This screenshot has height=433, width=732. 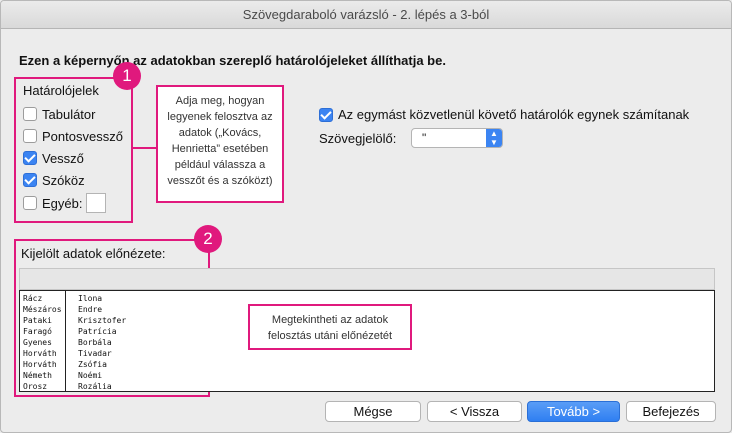 I want to click on preview-cell: Zsófia, so click(x=92, y=364).